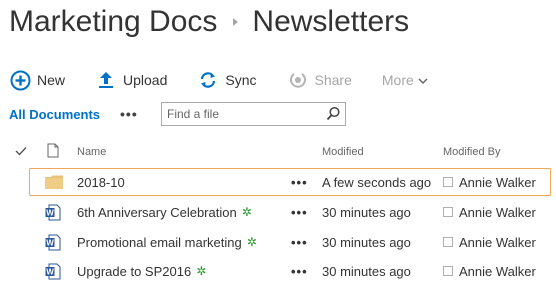 The height and width of the screenshot is (298, 556). Describe the element at coordinates (333, 80) in the screenshot. I see `share-button-label: Share` at that location.